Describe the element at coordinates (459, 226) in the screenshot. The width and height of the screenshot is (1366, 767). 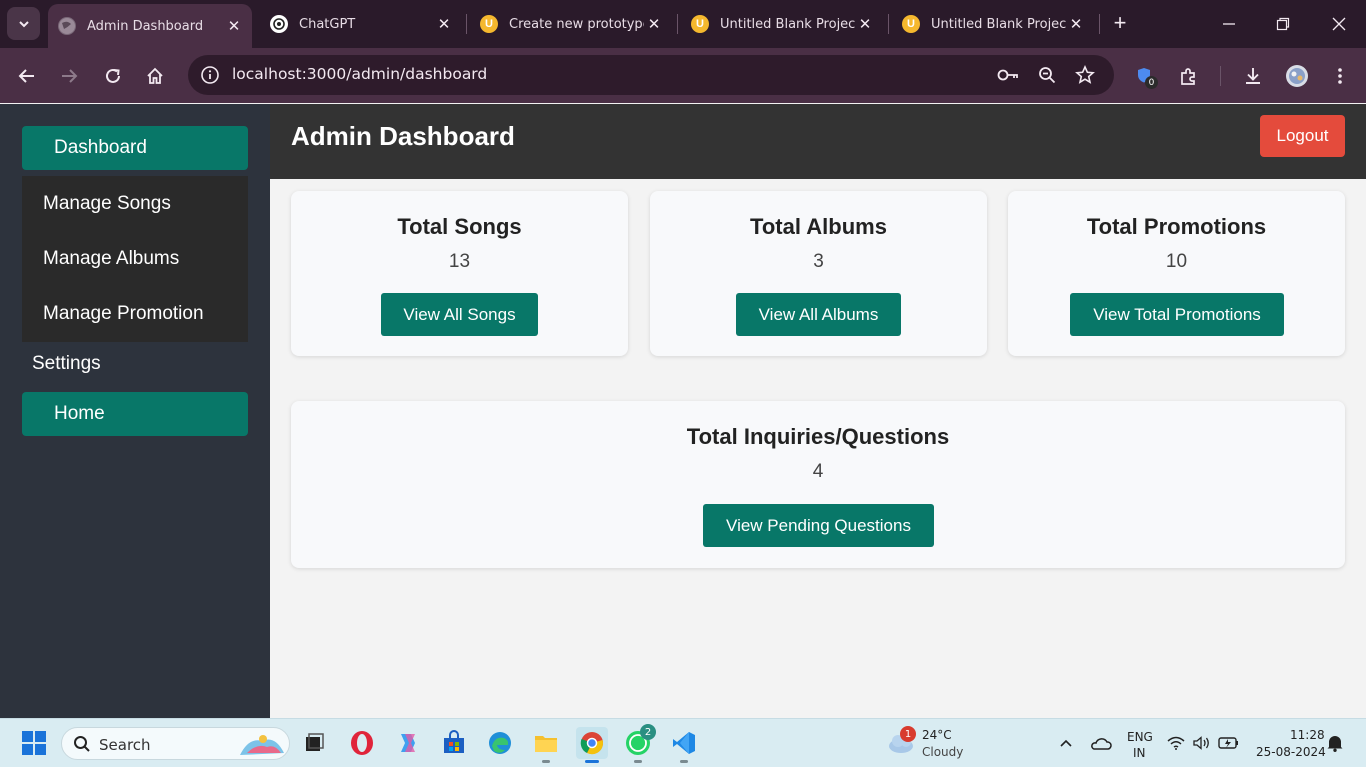
I see `stat-card-title: Total Songs` at that location.